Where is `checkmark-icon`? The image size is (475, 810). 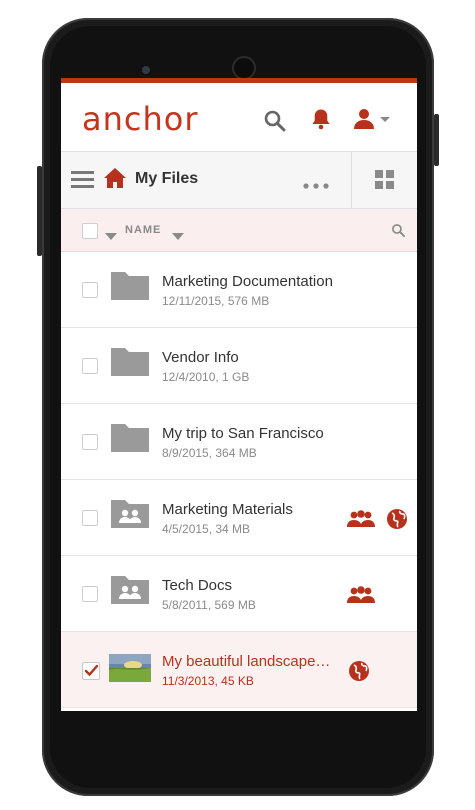 checkmark-icon is located at coordinates (91, 670).